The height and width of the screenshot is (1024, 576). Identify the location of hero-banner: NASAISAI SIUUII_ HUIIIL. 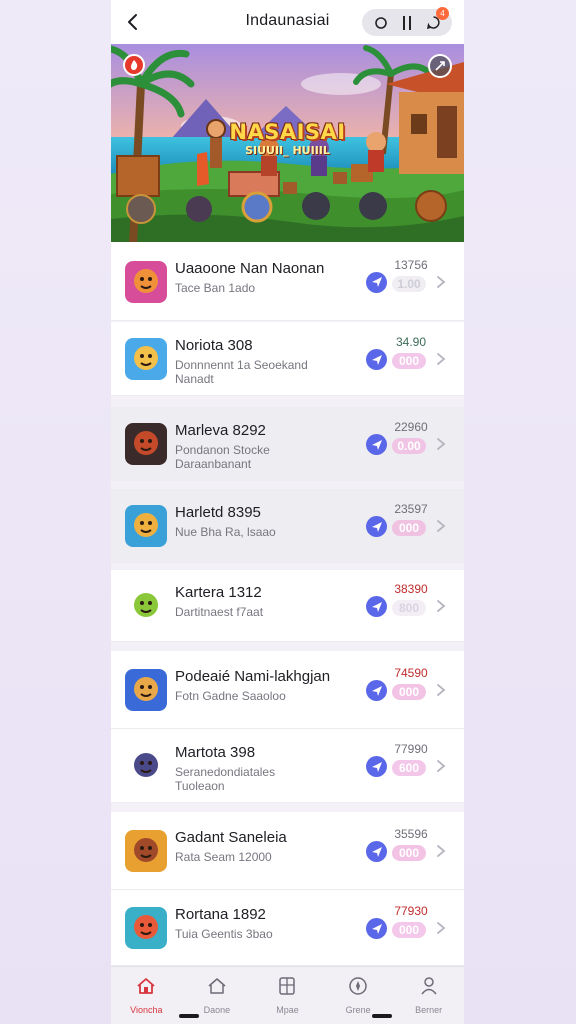
(287, 143).